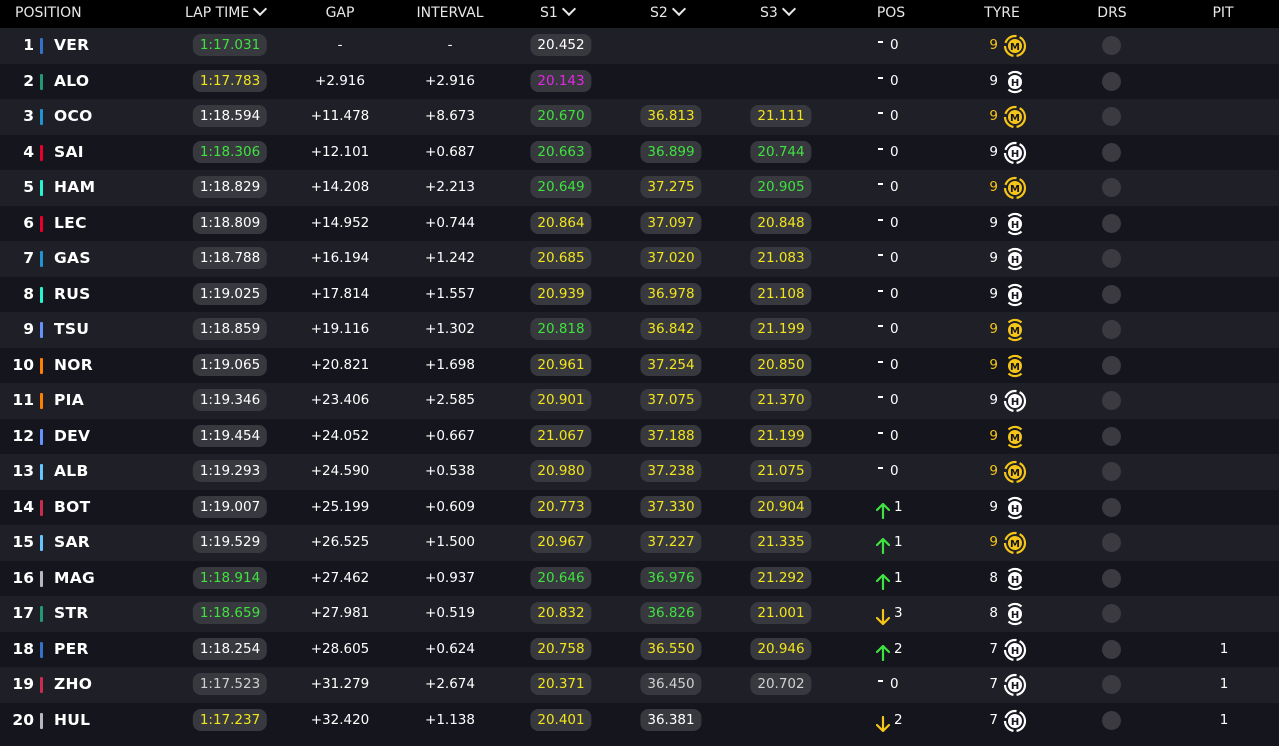 This screenshot has height=746, width=1279. What do you see at coordinates (561, 329) in the screenshot?
I see `s1-time: 20.818` at bounding box center [561, 329].